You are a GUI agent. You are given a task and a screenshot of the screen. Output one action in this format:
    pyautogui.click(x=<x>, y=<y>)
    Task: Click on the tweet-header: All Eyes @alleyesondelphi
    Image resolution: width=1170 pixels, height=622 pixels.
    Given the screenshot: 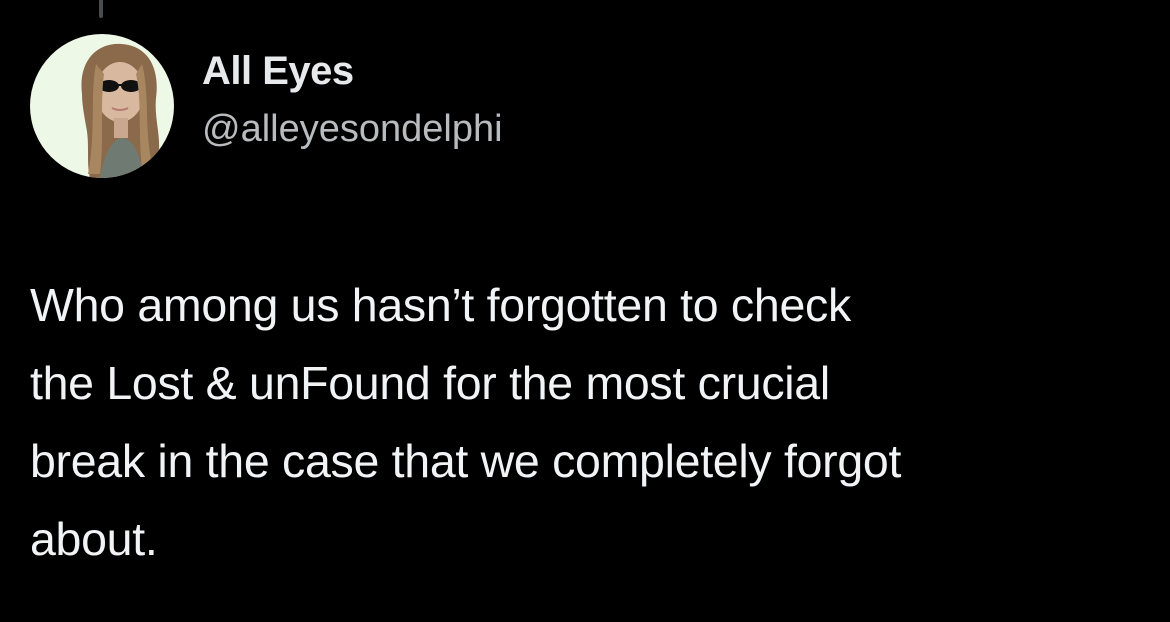 What is the action you would take?
    pyautogui.click(x=266, y=106)
    